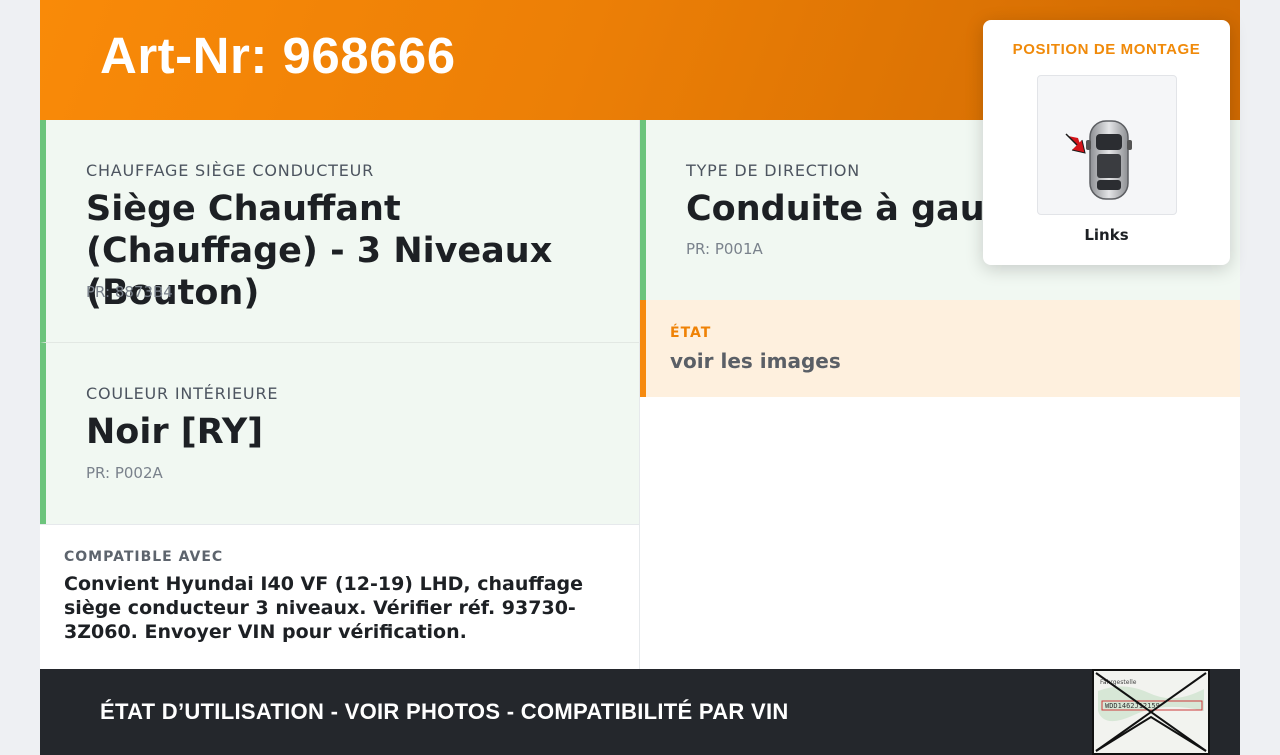 The width and height of the screenshot is (1280, 755). Describe the element at coordinates (691, 333) in the screenshot. I see `condition-label: ÉTAT` at that location.